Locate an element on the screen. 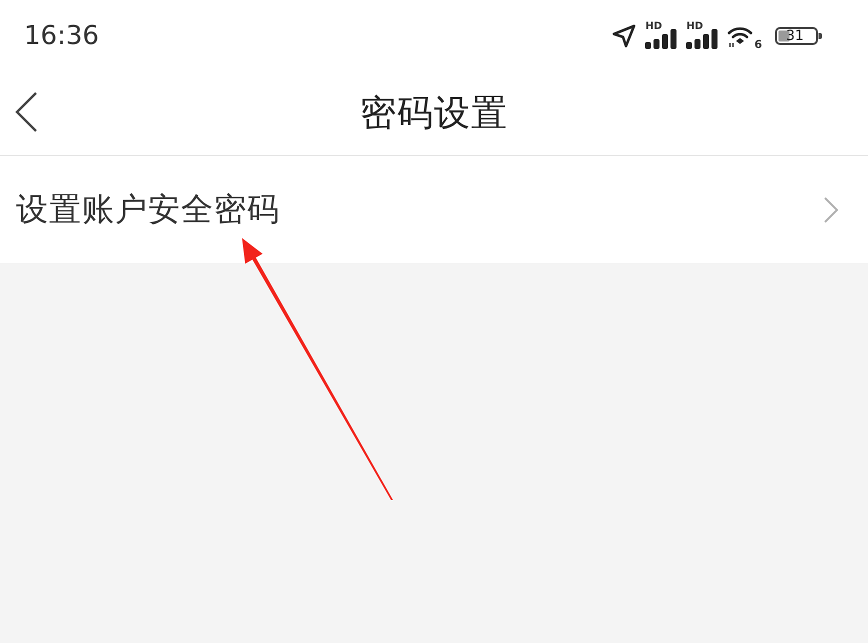 This screenshot has width=868, height=643. battery-icon is located at coordinates (798, 36).